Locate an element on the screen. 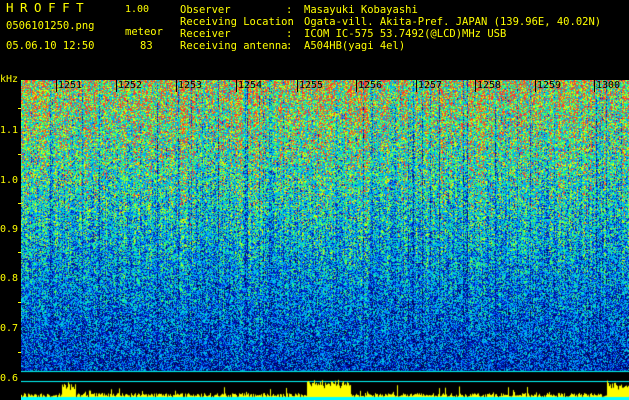  time-tick-label: 1252 is located at coordinates (130, 85).